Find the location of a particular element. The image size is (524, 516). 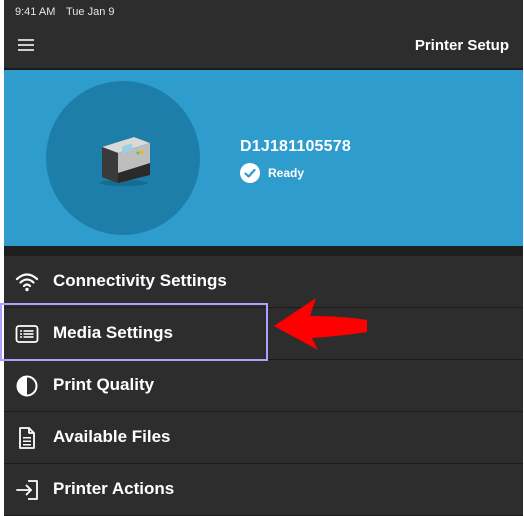

enter-arrow-icon is located at coordinates (27, 490).